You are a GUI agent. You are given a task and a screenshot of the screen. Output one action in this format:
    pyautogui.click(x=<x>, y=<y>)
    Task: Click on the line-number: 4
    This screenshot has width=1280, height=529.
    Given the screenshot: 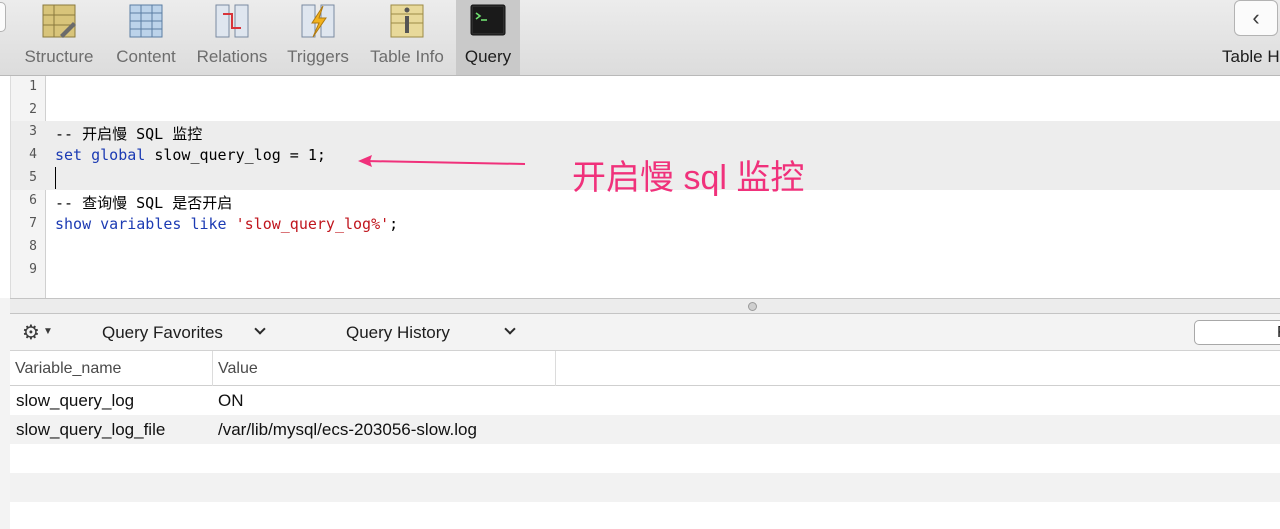 What is the action you would take?
    pyautogui.click(x=33, y=154)
    